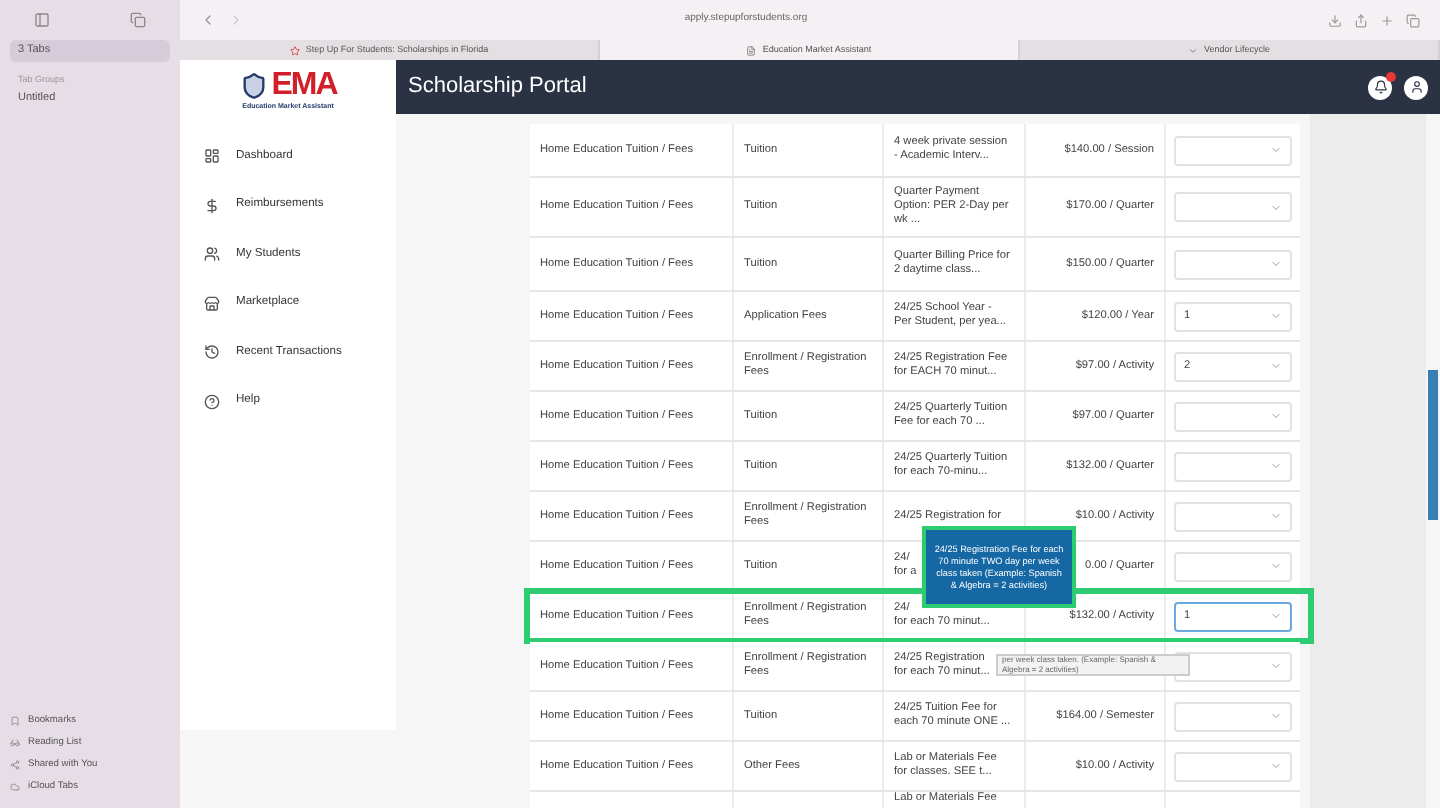 The height and width of the screenshot is (808, 1440). Describe the element at coordinates (15, 787) in the screenshot. I see `cloud-icon` at that location.